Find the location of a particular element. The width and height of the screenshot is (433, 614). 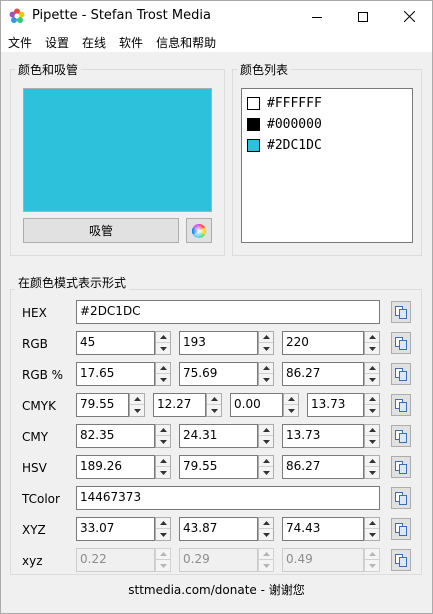

cmy-c-field: 82.35 is located at coordinates (115, 436).